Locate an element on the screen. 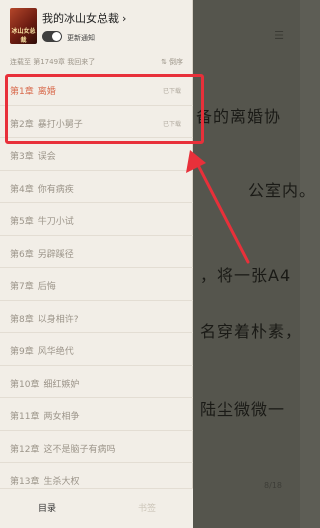 Image resolution: width=320 pixels, height=528 pixels. chapter-title: 这不是脑子有病吗 is located at coordinates (79, 449).